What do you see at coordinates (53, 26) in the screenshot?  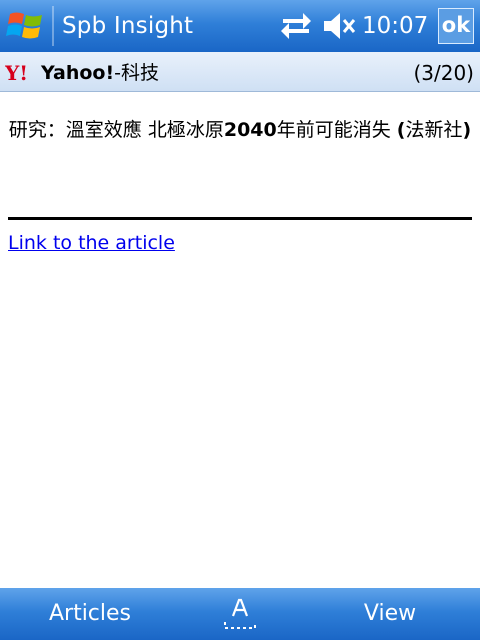 I see `title-divider` at bounding box center [53, 26].